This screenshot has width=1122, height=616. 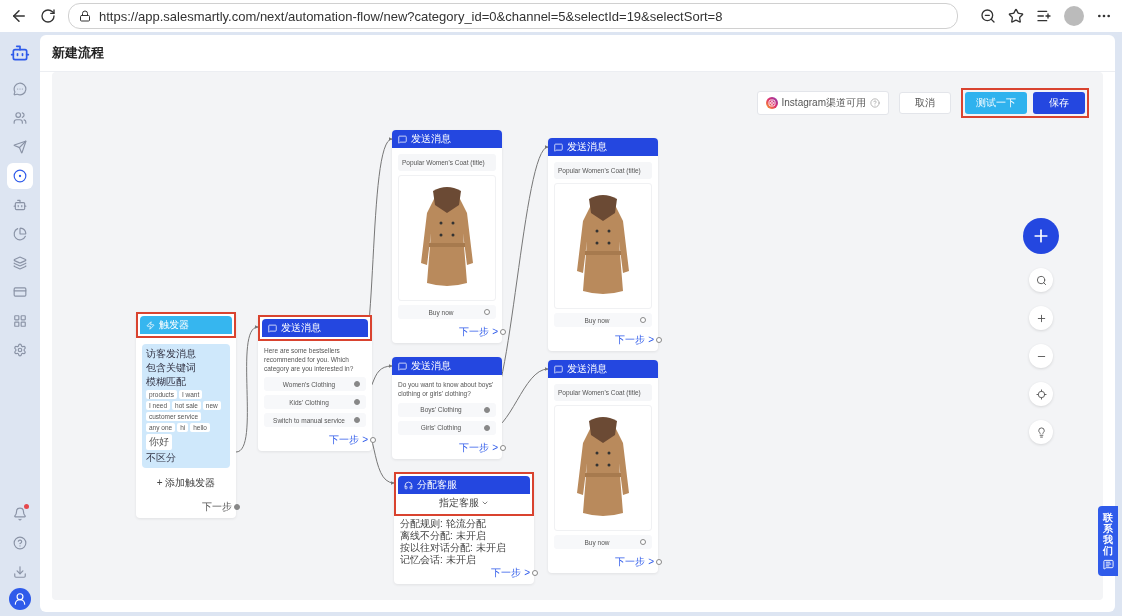 What do you see at coordinates (174, 325) in the screenshot?
I see `node-title: 触发器` at bounding box center [174, 325].